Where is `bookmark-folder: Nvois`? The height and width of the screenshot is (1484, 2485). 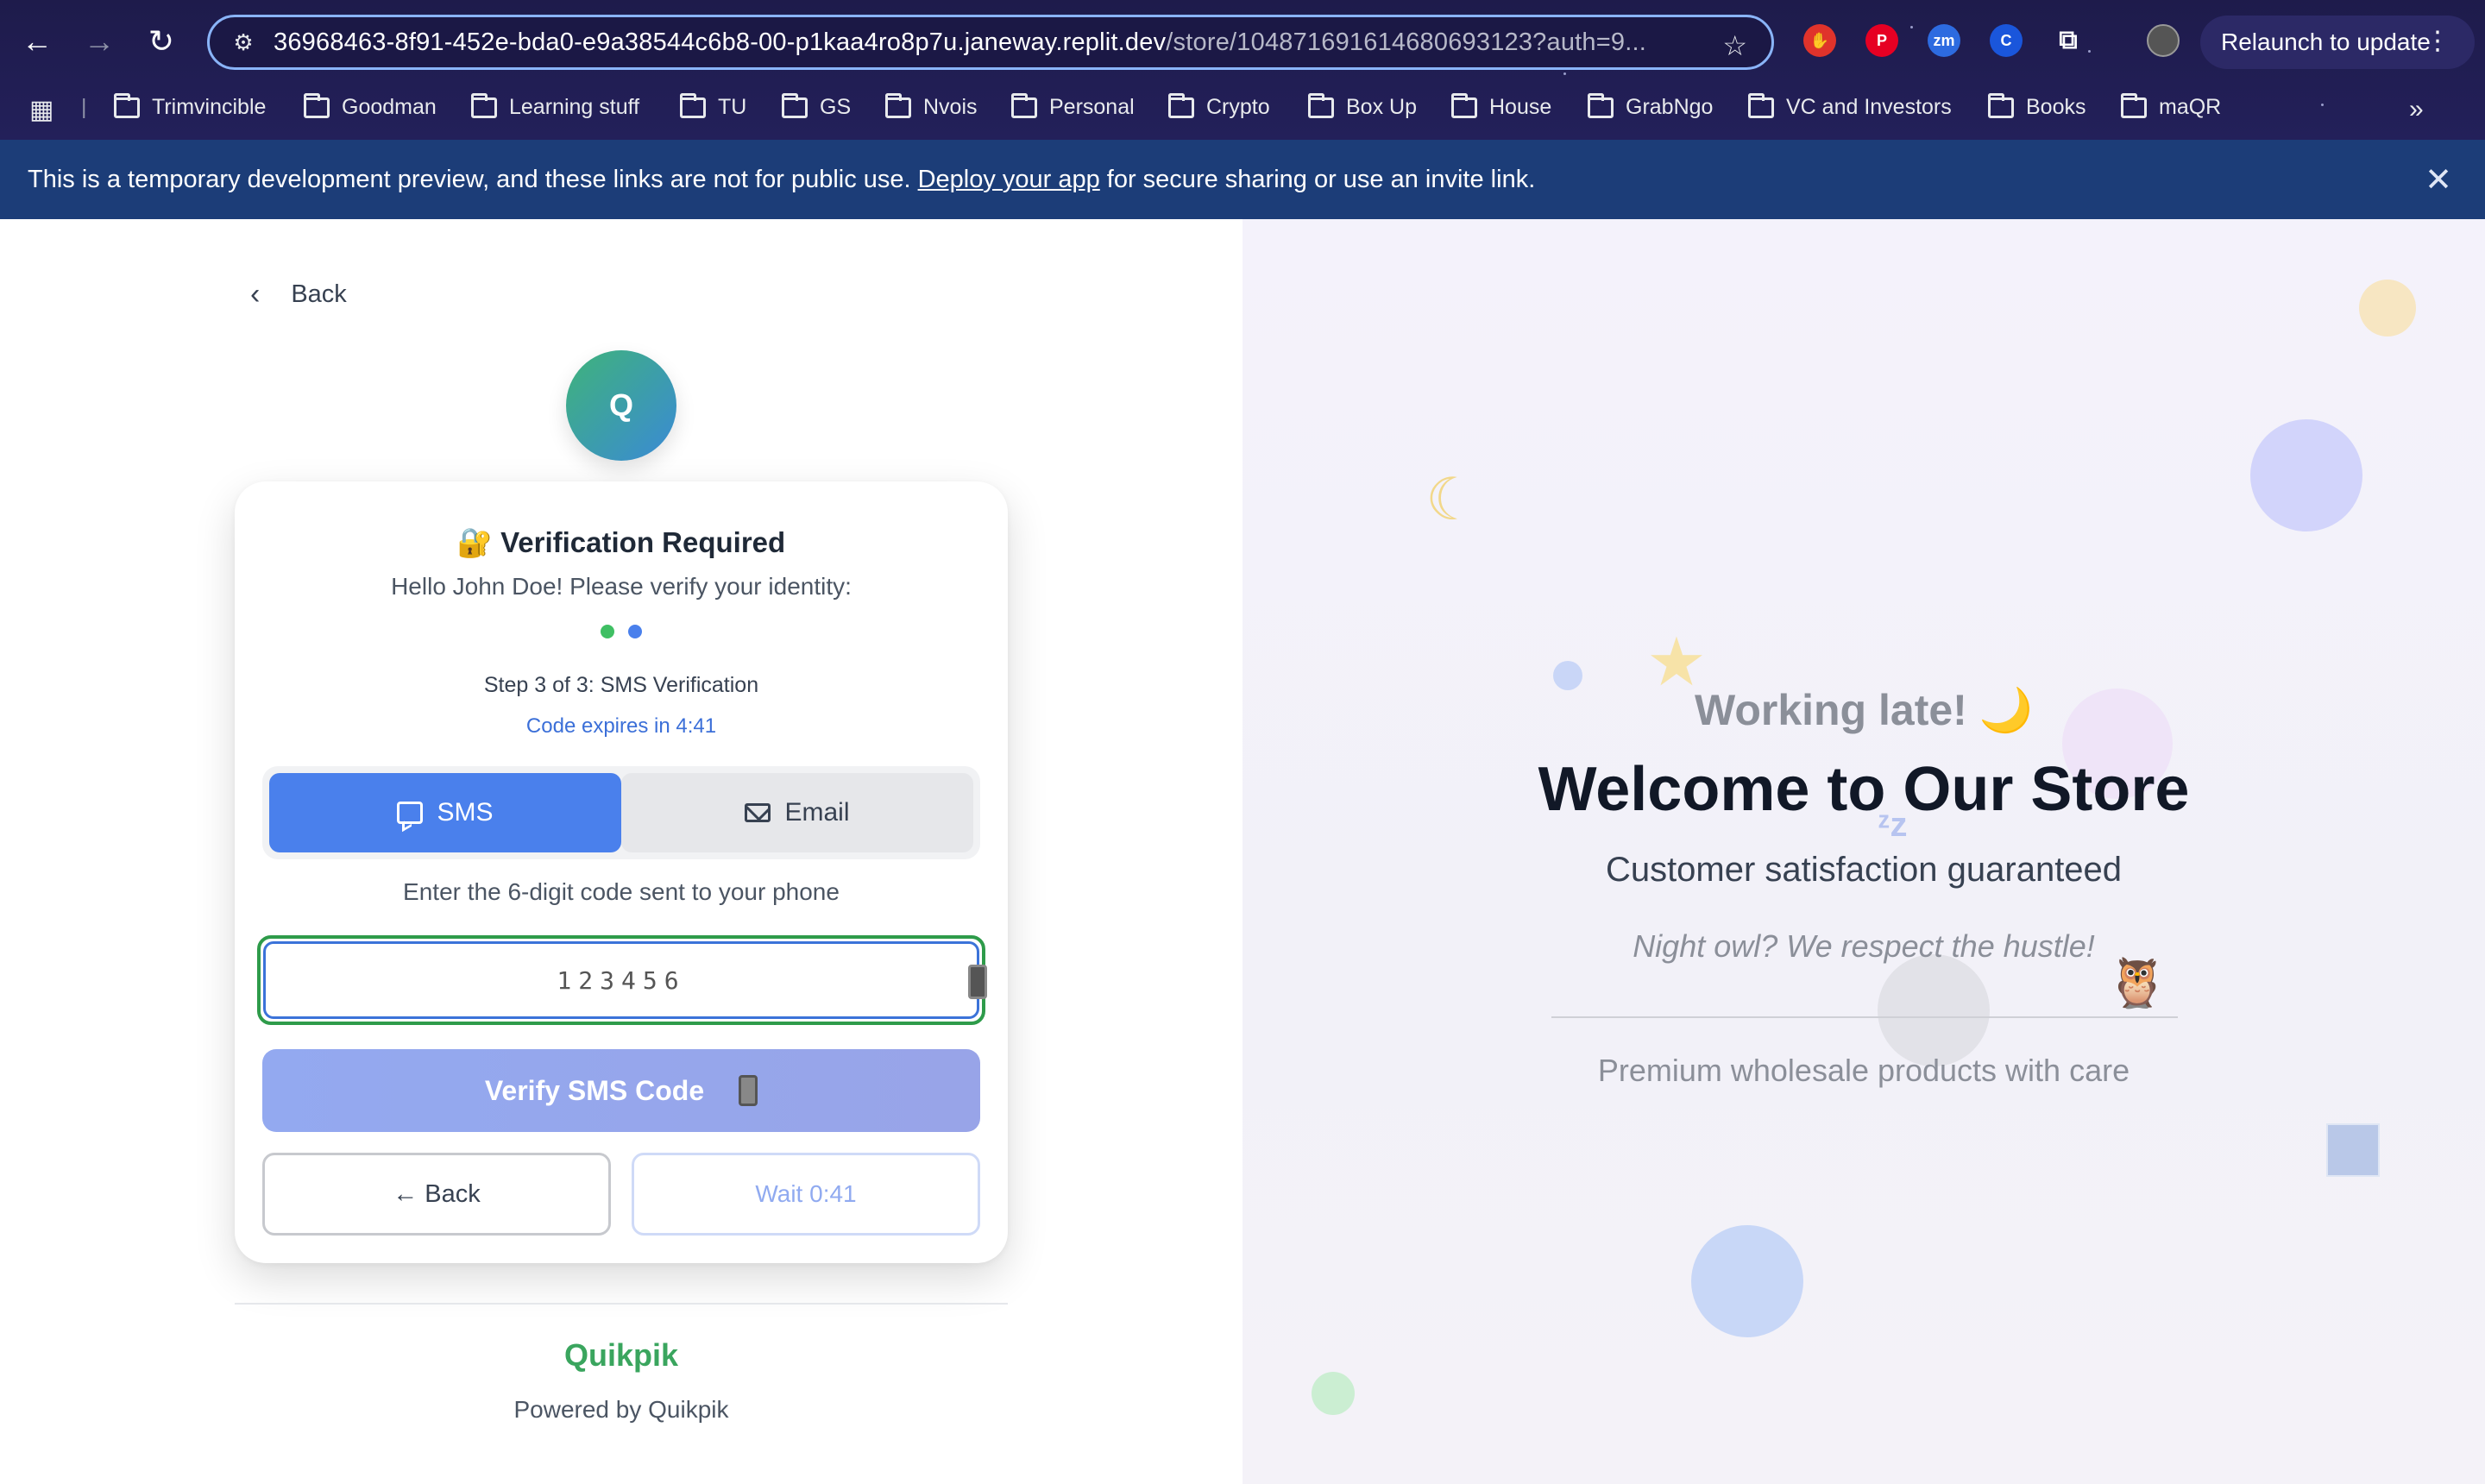 bookmark-folder: Nvois is located at coordinates (931, 106).